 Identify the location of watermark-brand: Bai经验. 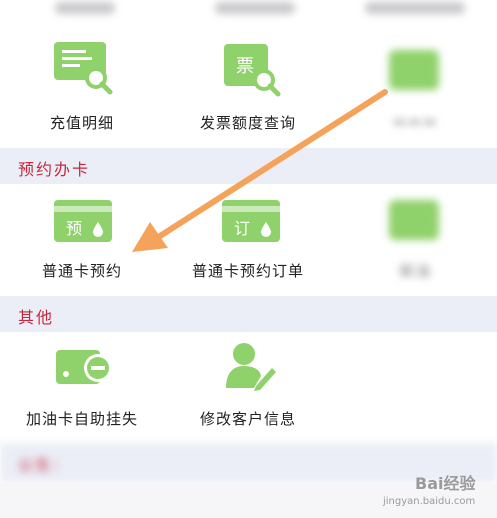
(445, 483).